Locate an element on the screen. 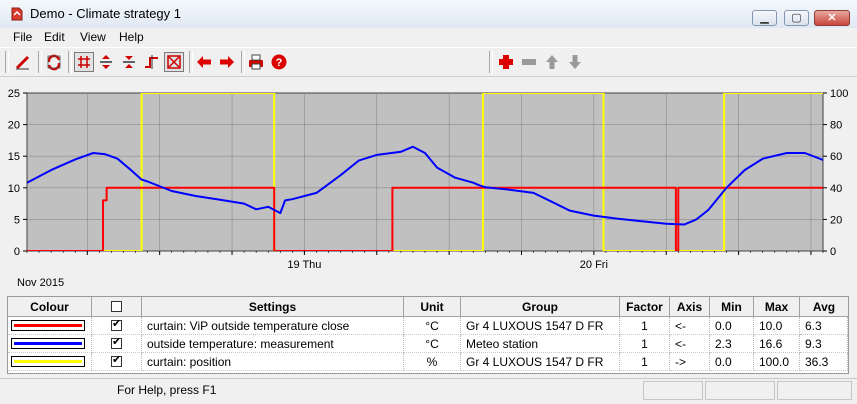 The width and height of the screenshot is (857, 404). grid-toggle-button is located at coordinates (84, 62).